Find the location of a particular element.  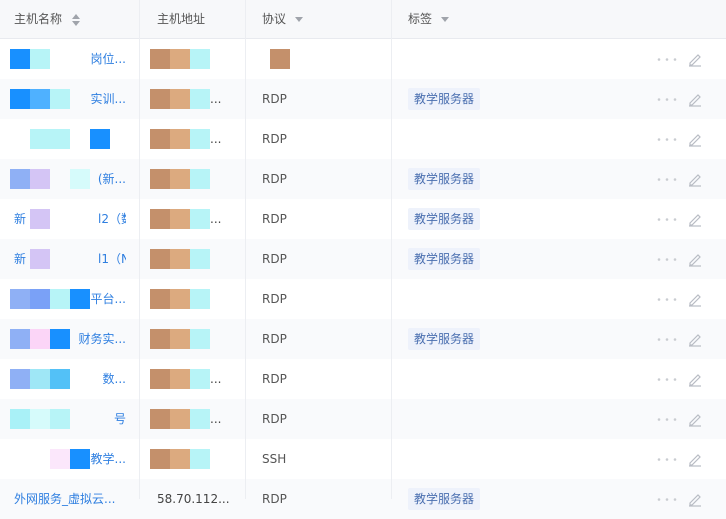

table-row: 数...... RDP is located at coordinates (363, 379).